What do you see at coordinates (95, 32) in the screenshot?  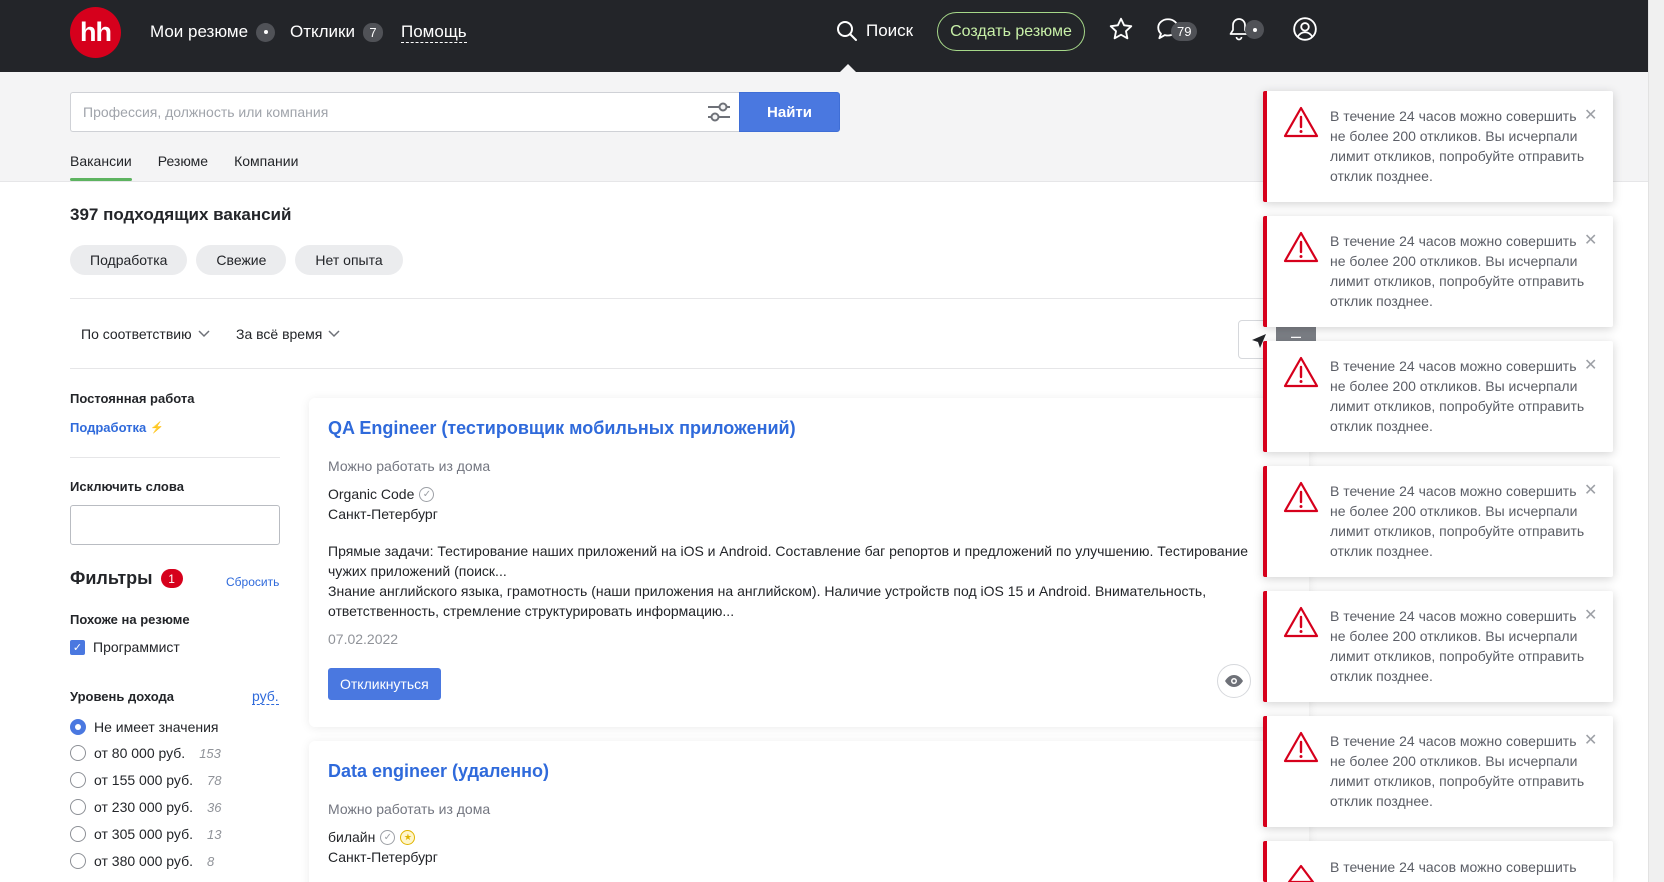 I see `hh-logo: hh` at bounding box center [95, 32].